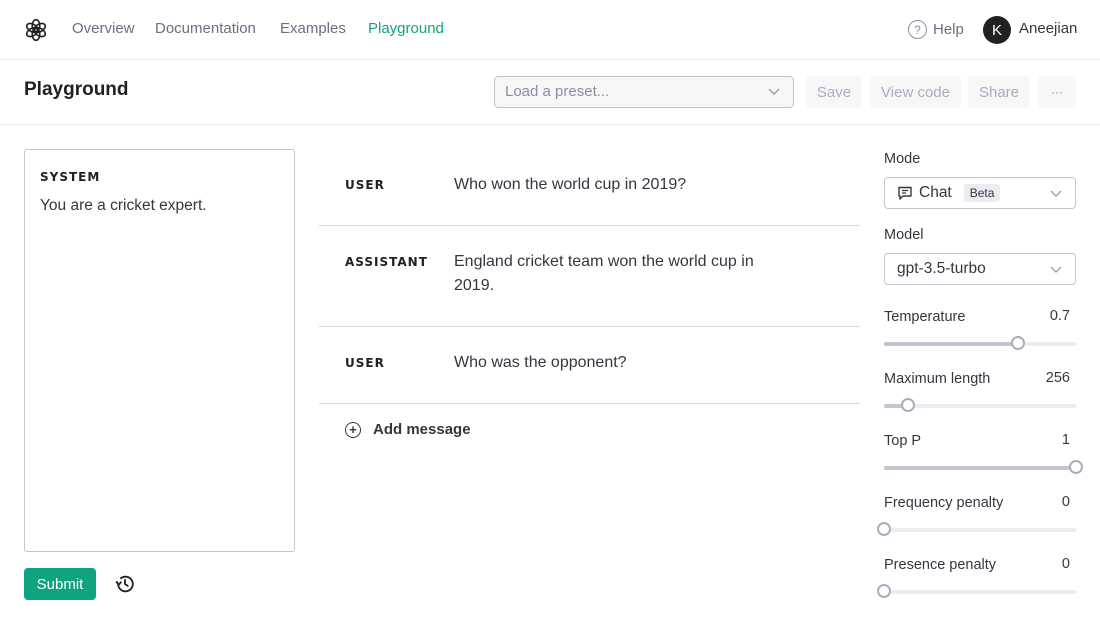 Image resolution: width=1100 pixels, height=624 pixels. Describe the element at coordinates (905, 193) in the screenshot. I see `chat-bubble-icon` at that location.